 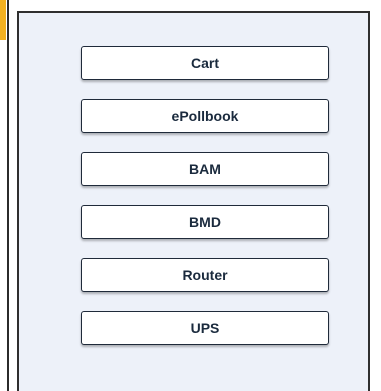 I want to click on left-accent-bar, so click(x=3, y=20).